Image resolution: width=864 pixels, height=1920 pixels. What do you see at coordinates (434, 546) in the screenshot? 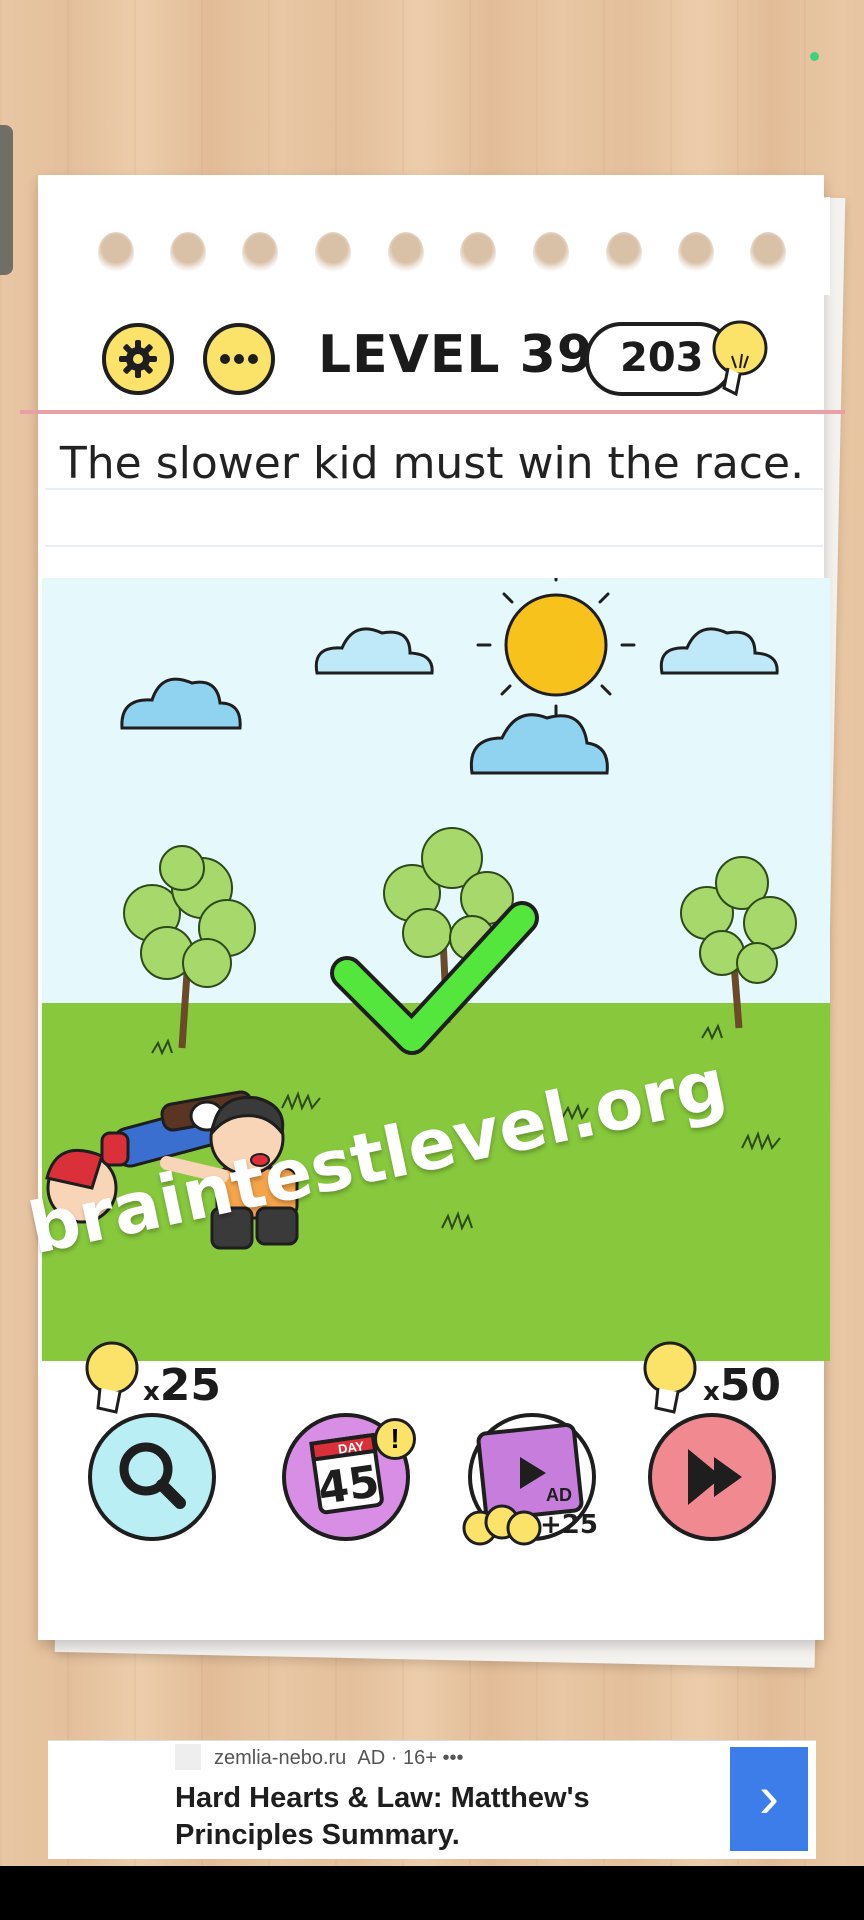
I see `paper-rule` at bounding box center [434, 546].